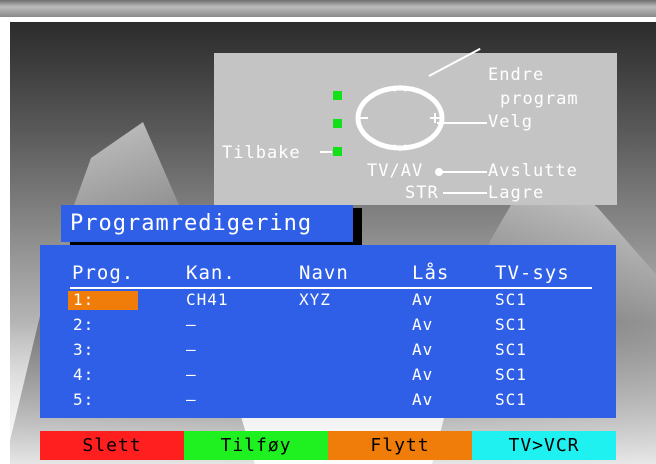  What do you see at coordinates (84, 374) in the screenshot?
I see `cell-prog: 4:` at bounding box center [84, 374].